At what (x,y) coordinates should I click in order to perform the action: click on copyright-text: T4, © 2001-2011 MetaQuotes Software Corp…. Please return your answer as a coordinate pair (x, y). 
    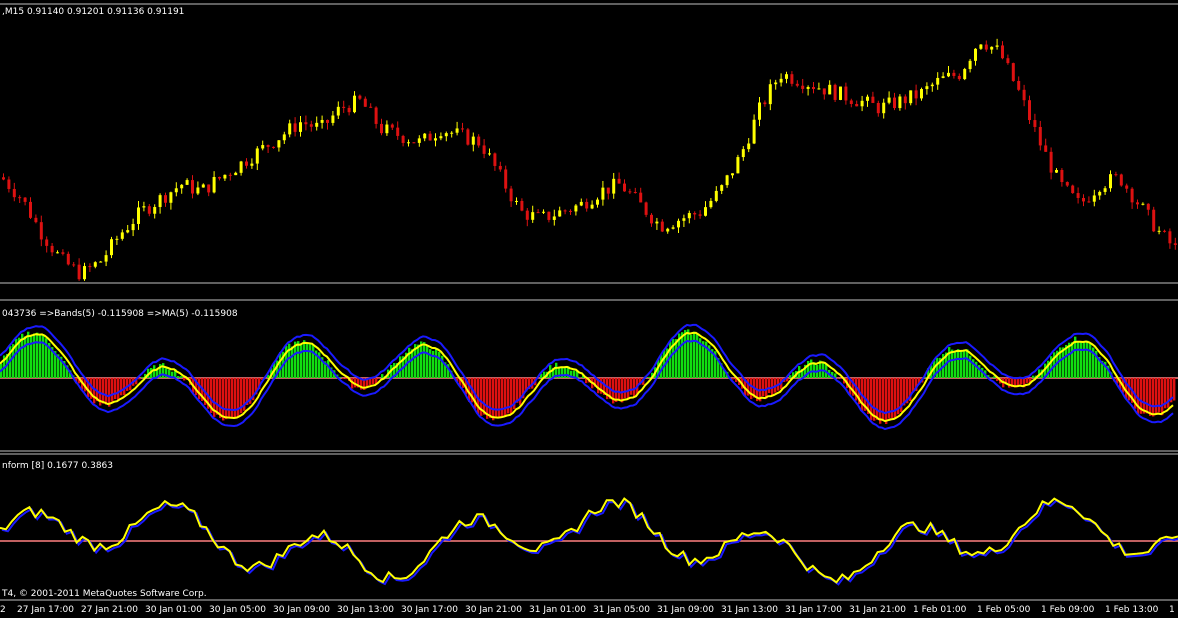
    Looking at the image, I should click on (104, 594).